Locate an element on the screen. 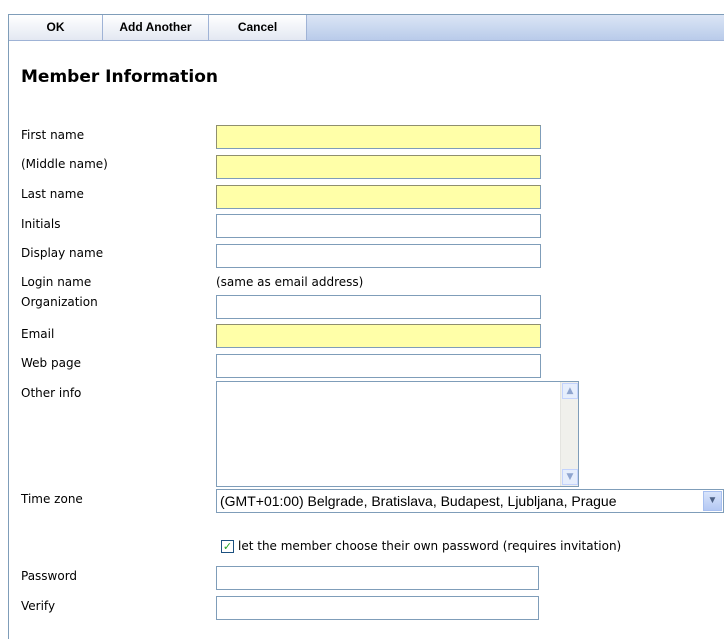  scroll-up-icon: ▲ is located at coordinates (570, 391).